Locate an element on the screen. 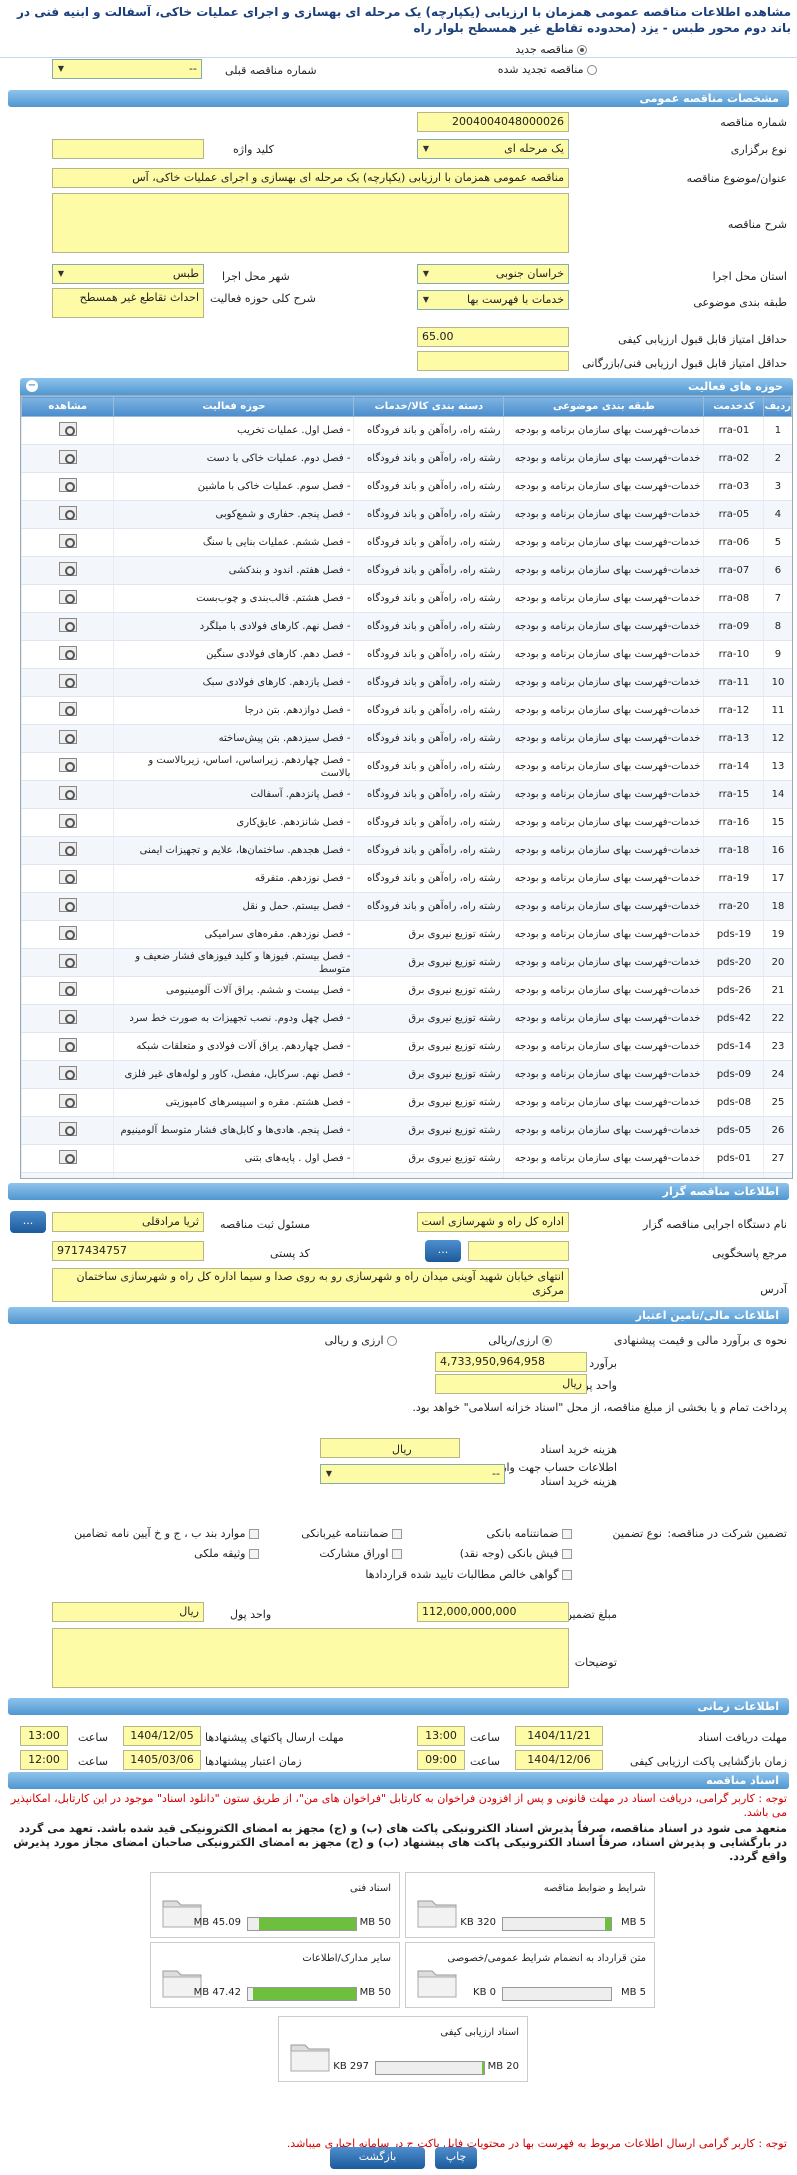  open-time-field: 09:00 is located at coordinates (441, 1760).